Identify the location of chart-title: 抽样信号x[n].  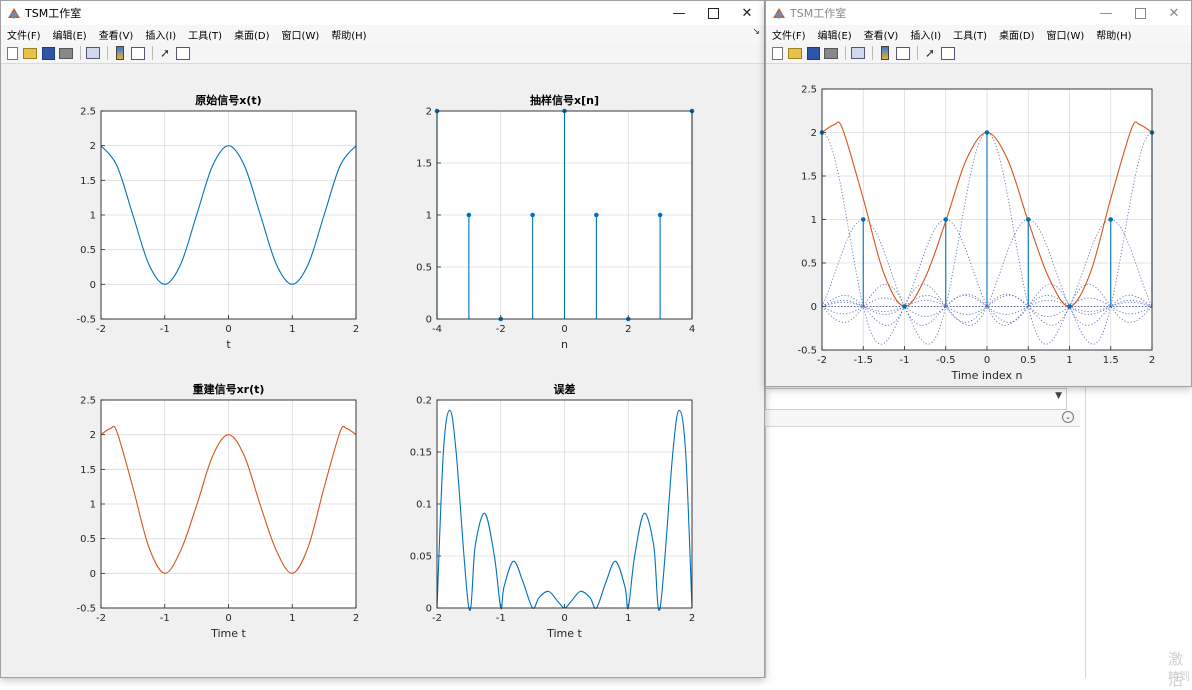
(564, 100).